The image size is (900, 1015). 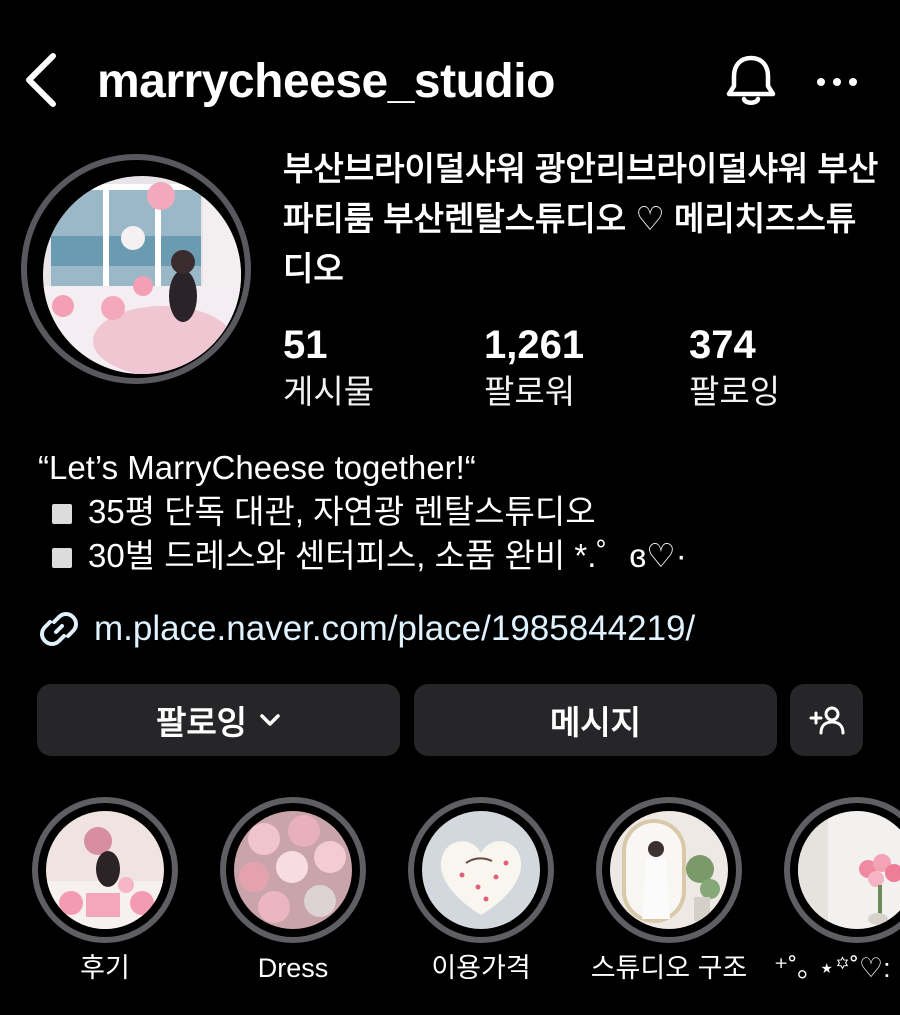 What do you see at coordinates (534, 345) in the screenshot?
I see `followers-count: 1,261` at bounding box center [534, 345].